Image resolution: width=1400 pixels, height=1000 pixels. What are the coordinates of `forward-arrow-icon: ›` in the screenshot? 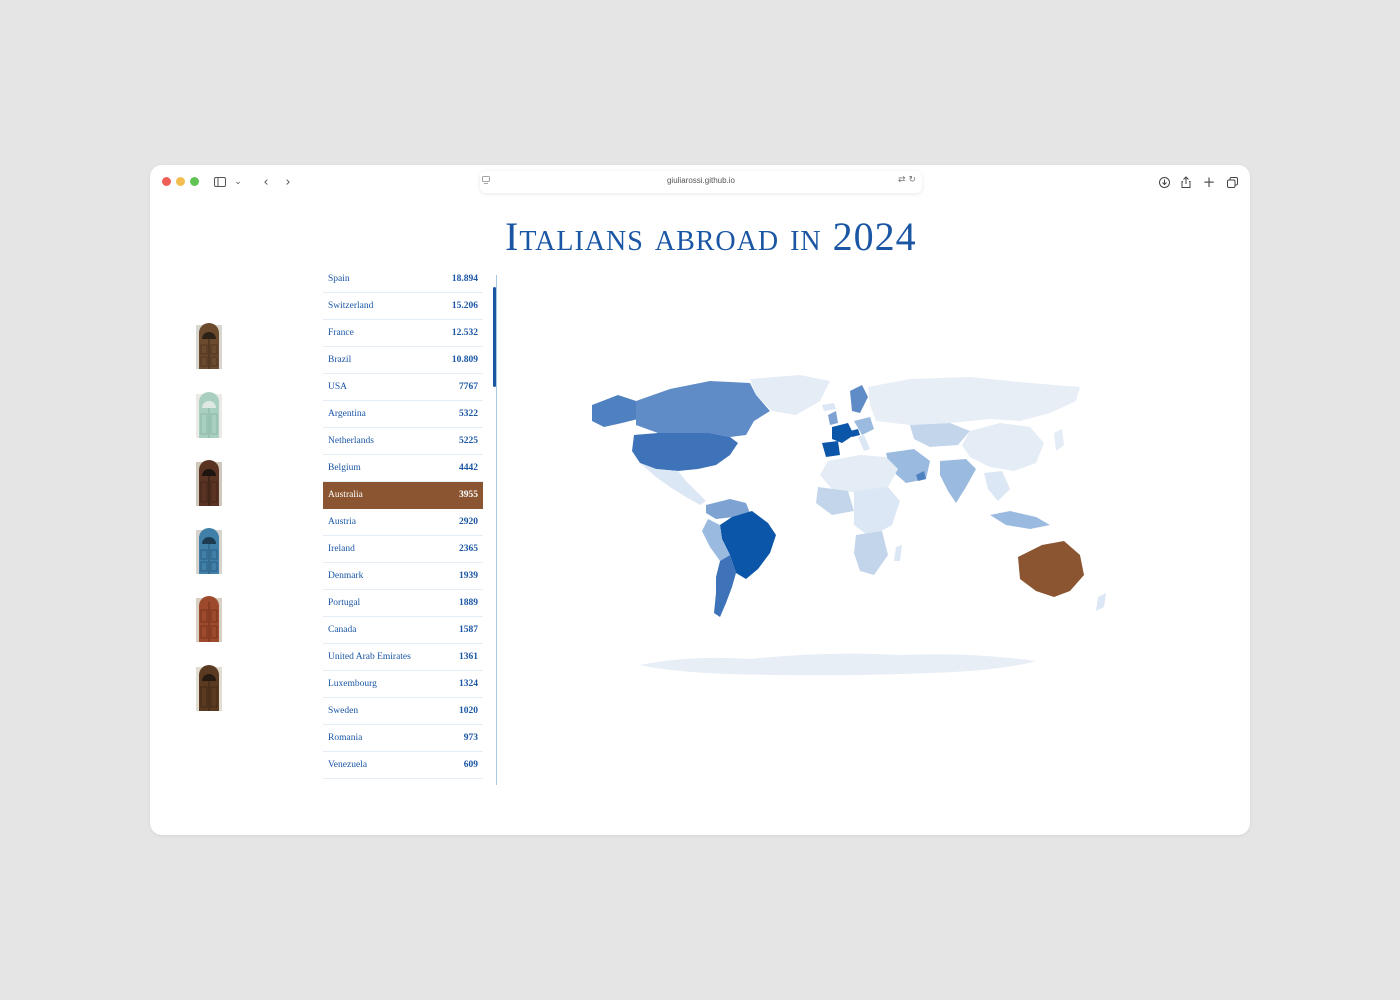 It's located at (288, 182).